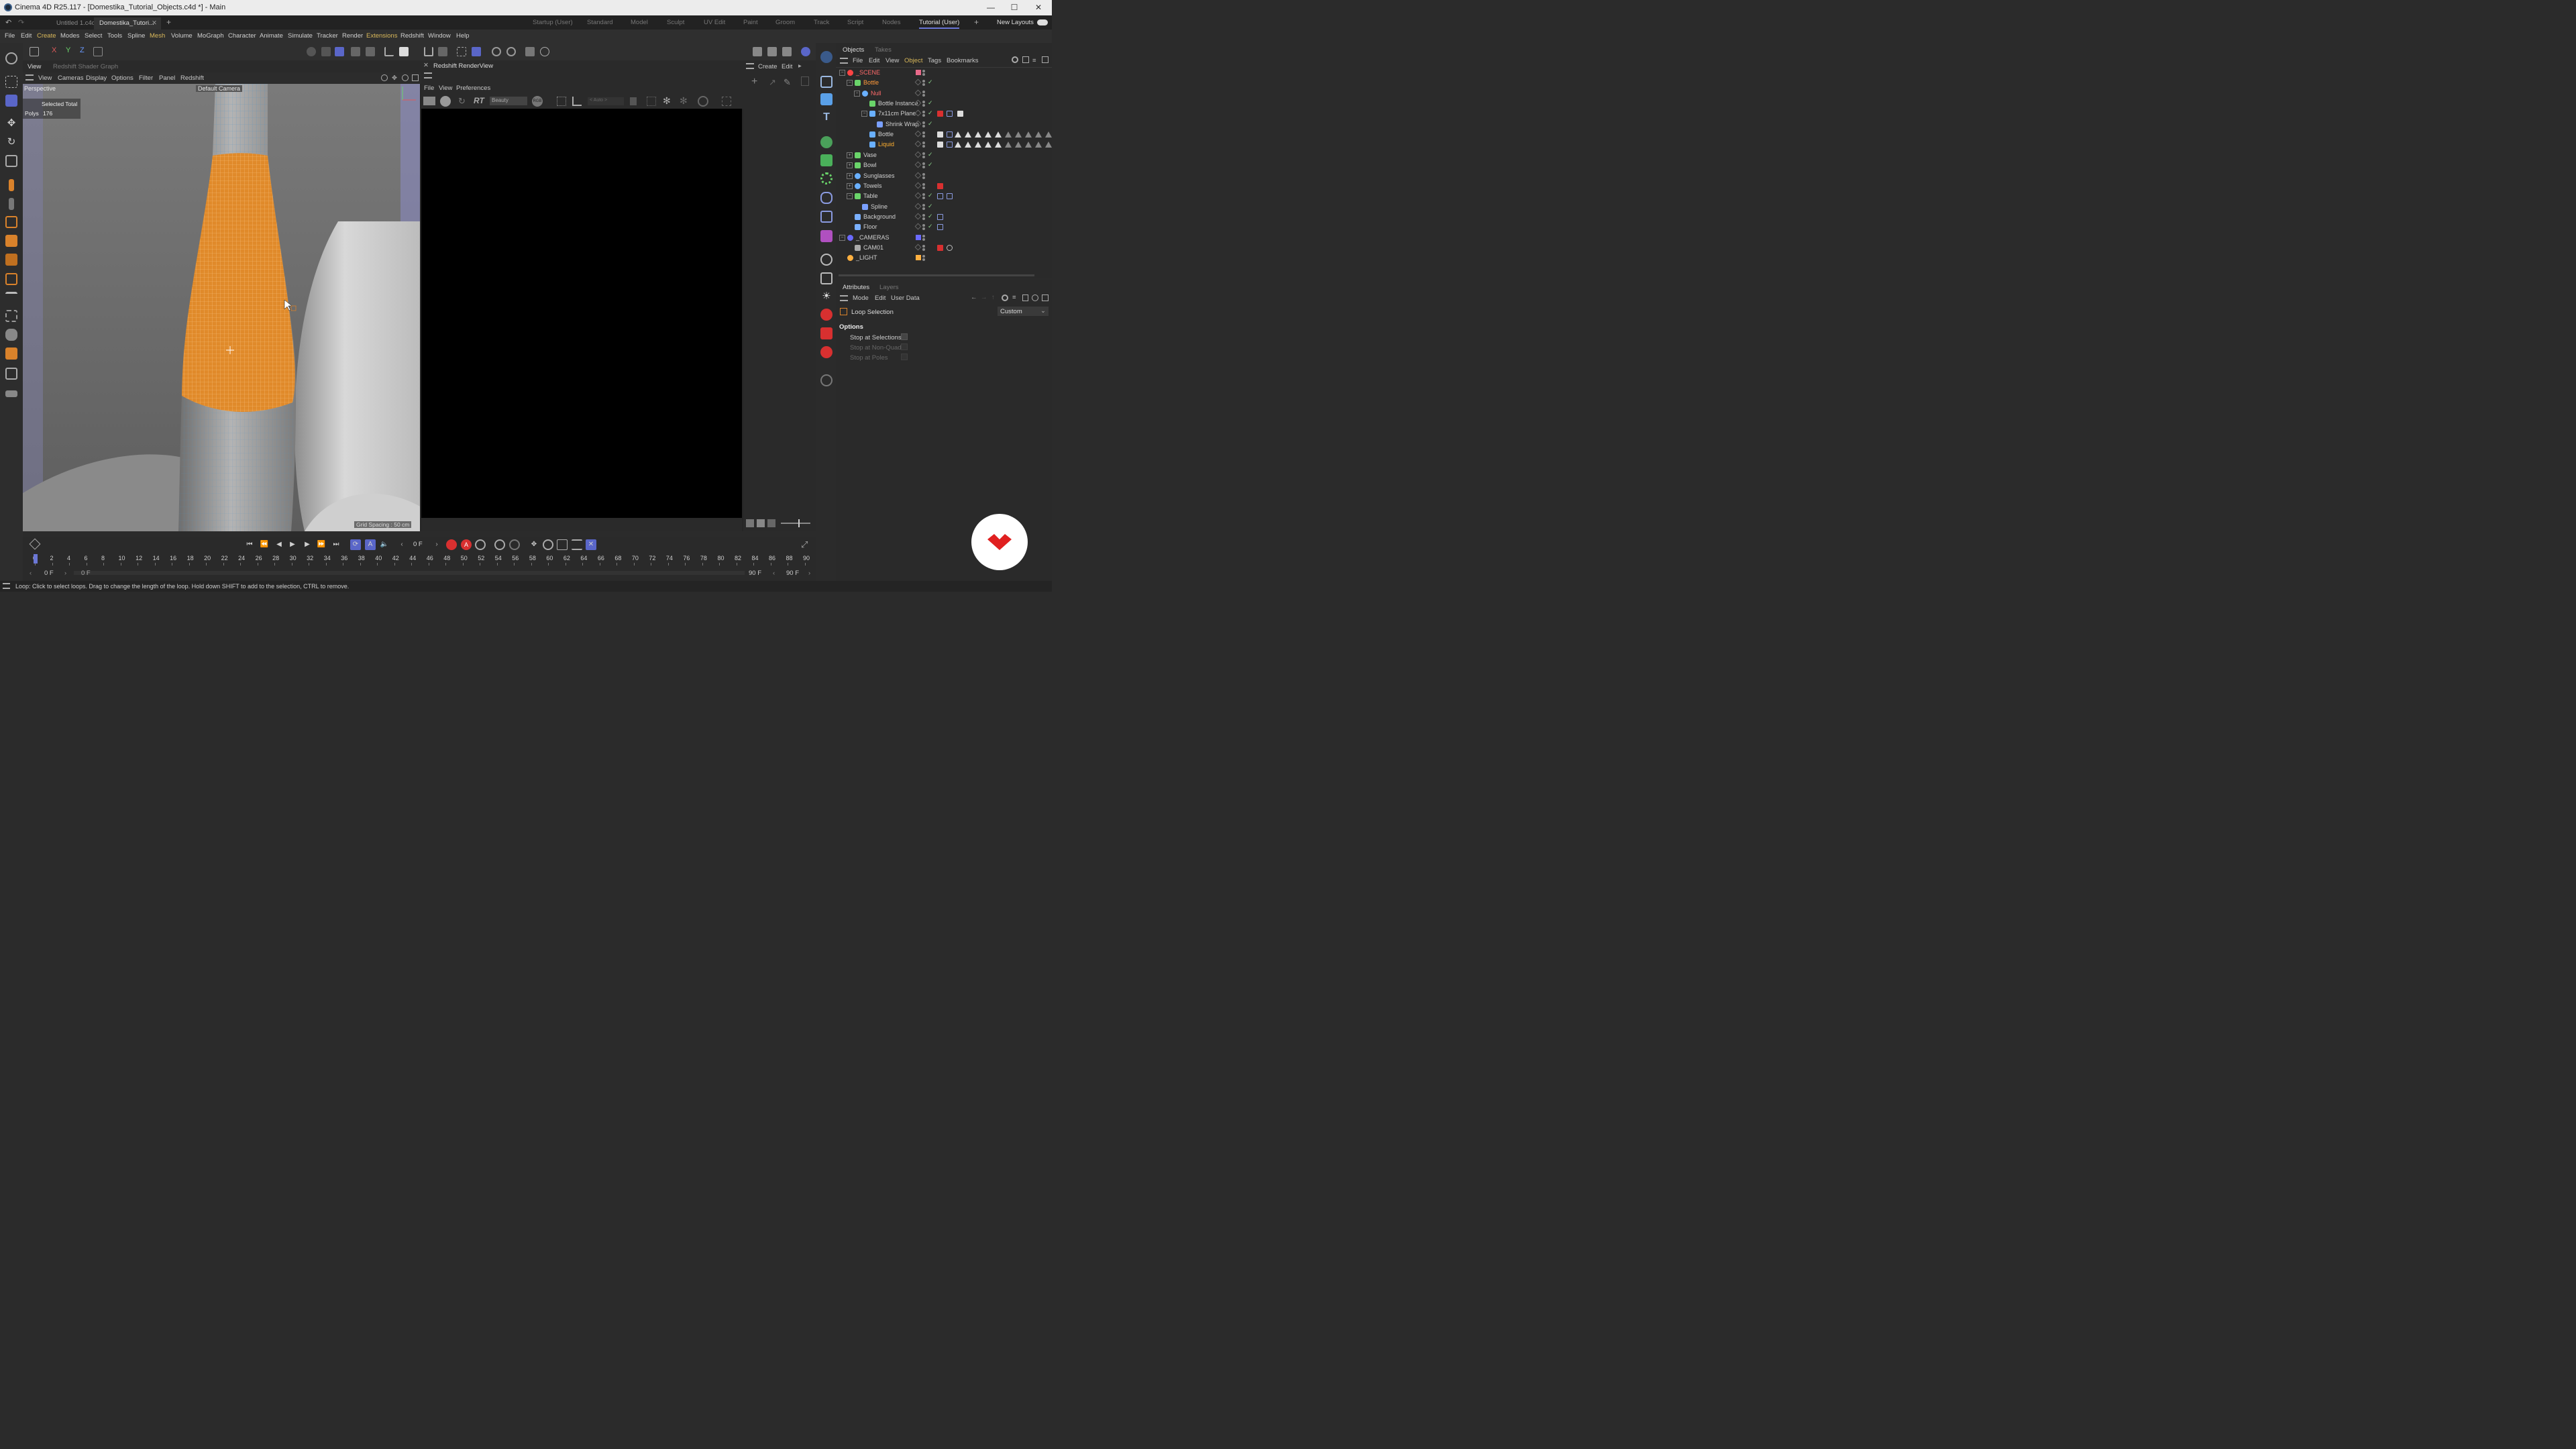  What do you see at coordinates (639, 22) in the screenshot?
I see `layout-tab-model: Model` at bounding box center [639, 22].